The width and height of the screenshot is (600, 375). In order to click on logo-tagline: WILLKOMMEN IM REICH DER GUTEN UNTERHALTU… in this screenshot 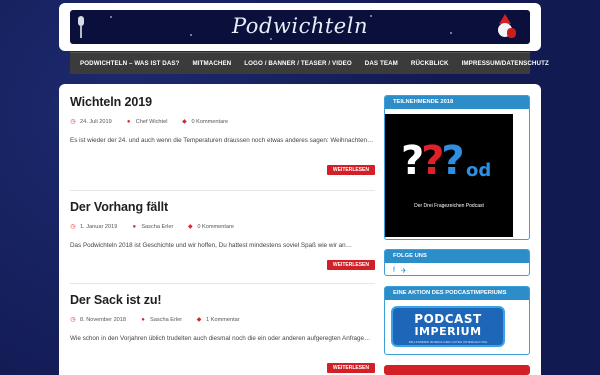, I will do `click(448, 342)`.